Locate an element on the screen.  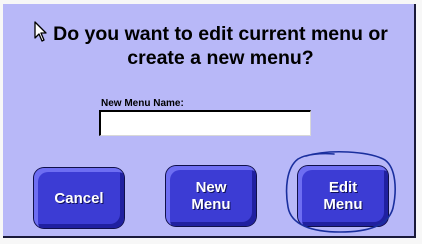
new-menu-name-label: New Menu Name: is located at coordinates (142, 103).